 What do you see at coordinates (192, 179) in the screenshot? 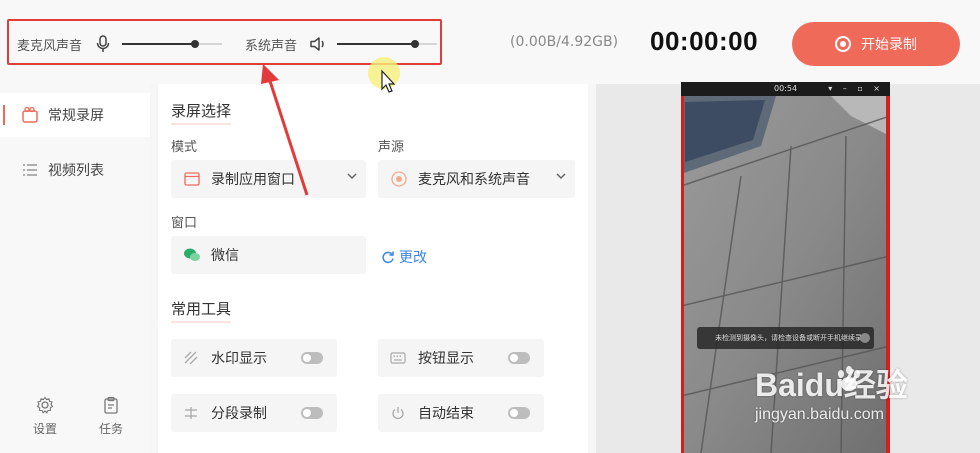
I see `window-icon` at bounding box center [192, 179].